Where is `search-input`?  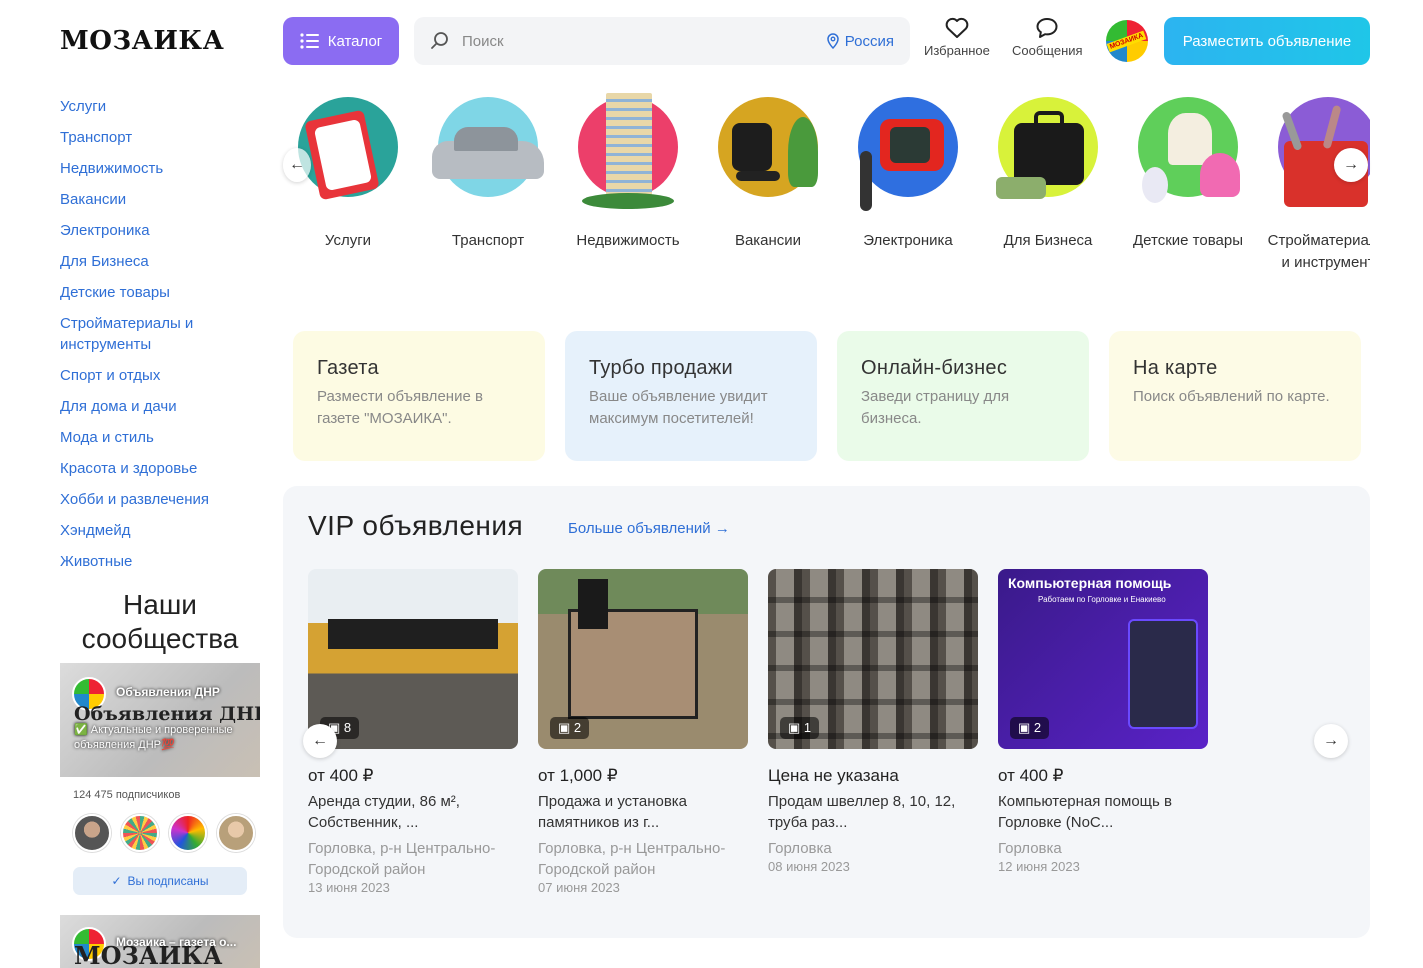
search-input is located at coordinates (644, 41).